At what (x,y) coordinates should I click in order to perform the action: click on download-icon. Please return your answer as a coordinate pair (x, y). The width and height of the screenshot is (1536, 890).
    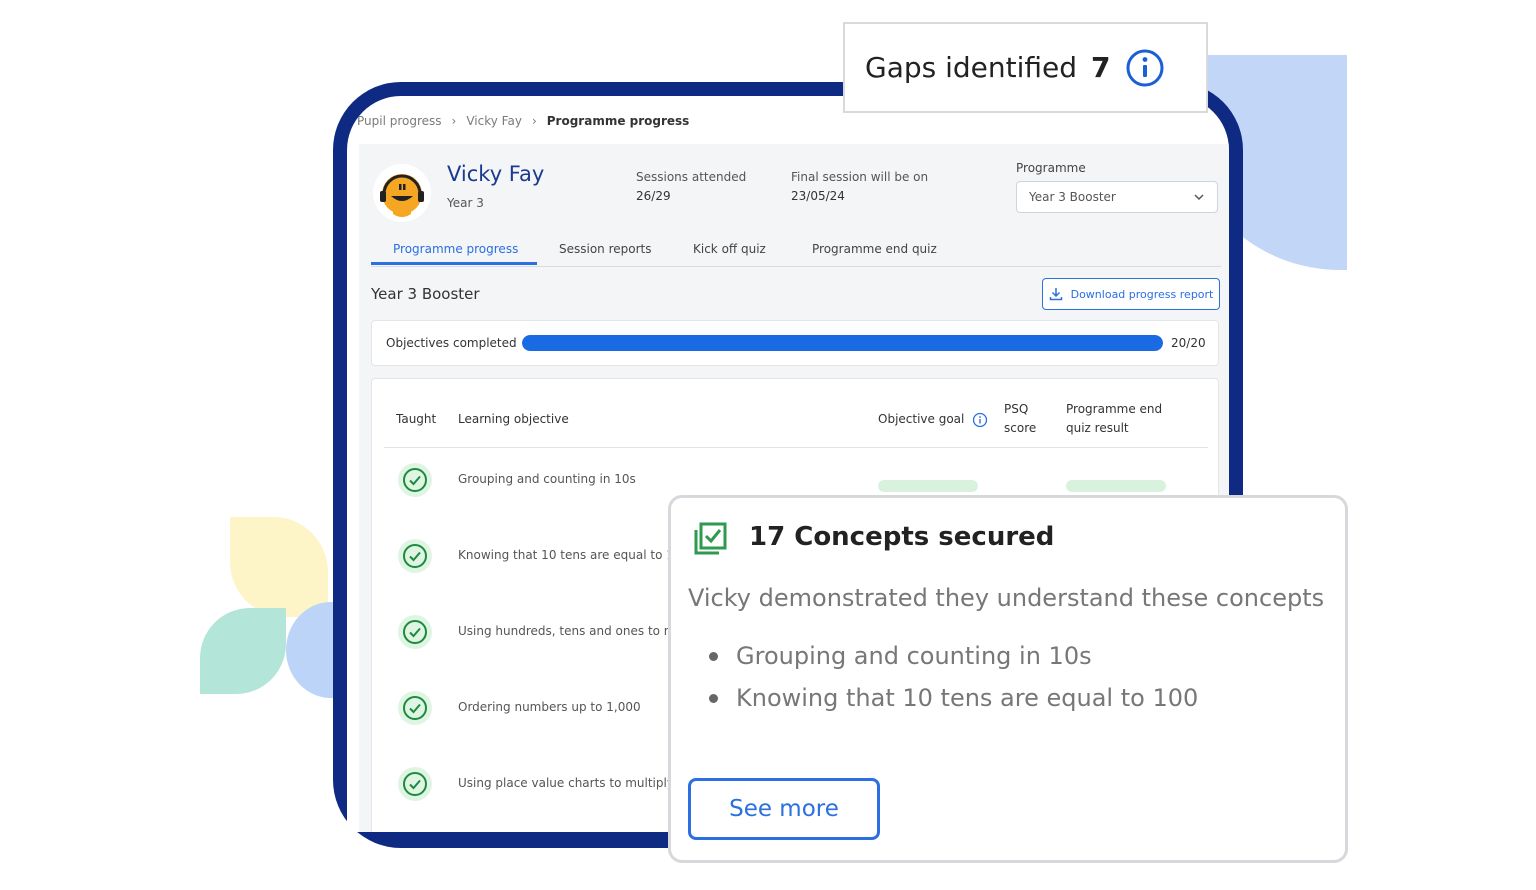
    Looking at the image, I should click on (1055, 294).